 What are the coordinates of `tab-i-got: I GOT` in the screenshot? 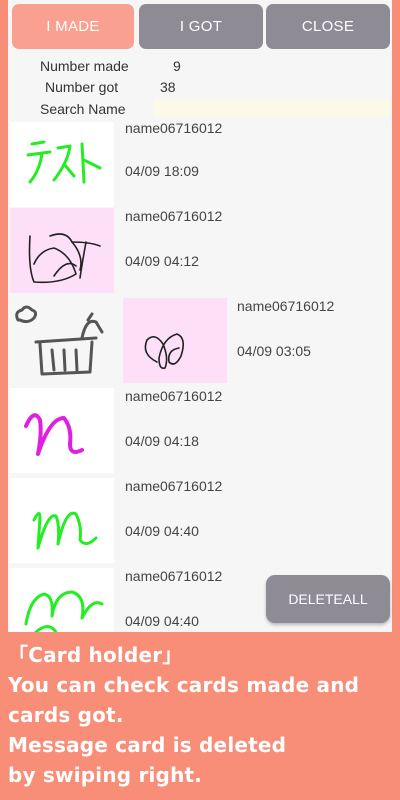 It's located at (201, 26).